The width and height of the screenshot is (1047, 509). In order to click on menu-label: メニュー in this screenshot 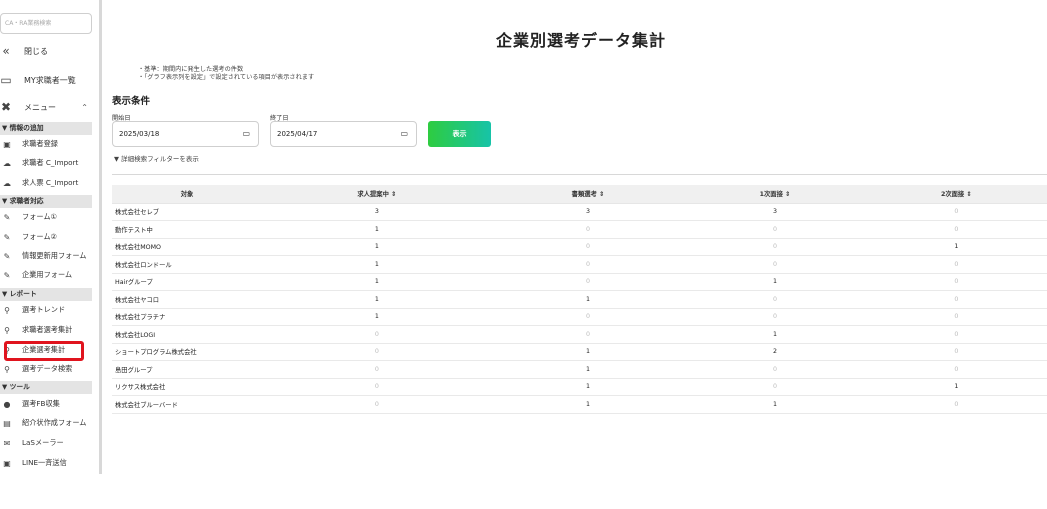, I will do `click(40, 107)`.